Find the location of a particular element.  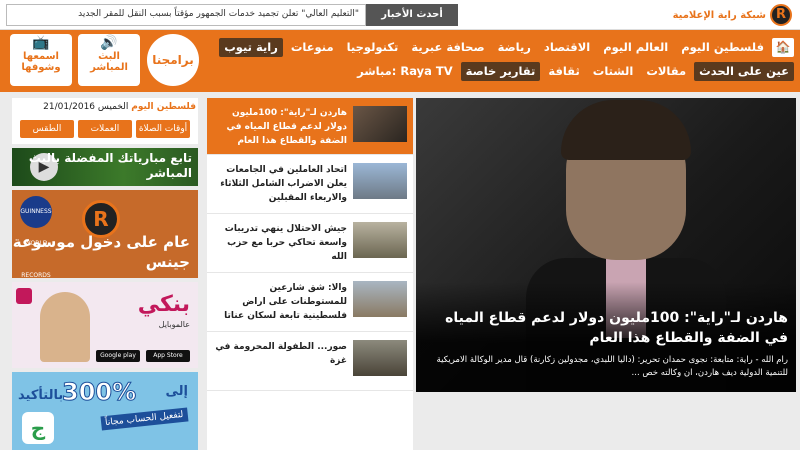

nav-item-special-reports: تقارير خاصة is located at coordinates (500, 71).